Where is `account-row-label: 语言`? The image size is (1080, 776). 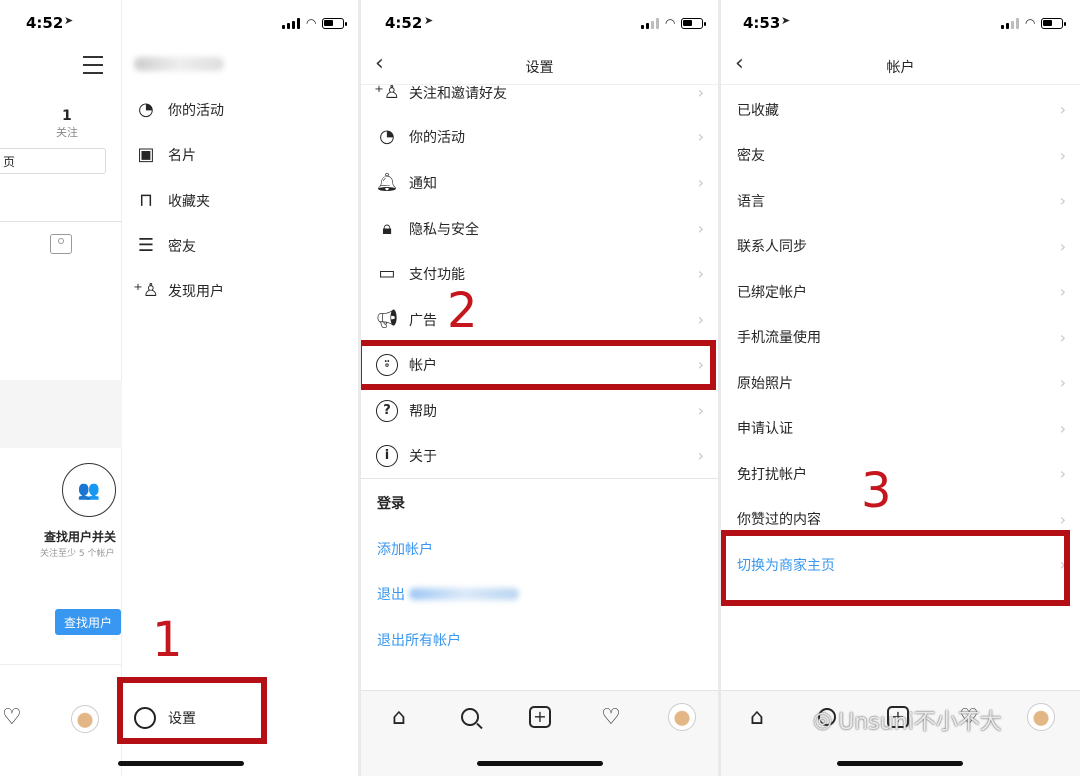
account-row-label: 语言 is located at coordinates (751, 201).